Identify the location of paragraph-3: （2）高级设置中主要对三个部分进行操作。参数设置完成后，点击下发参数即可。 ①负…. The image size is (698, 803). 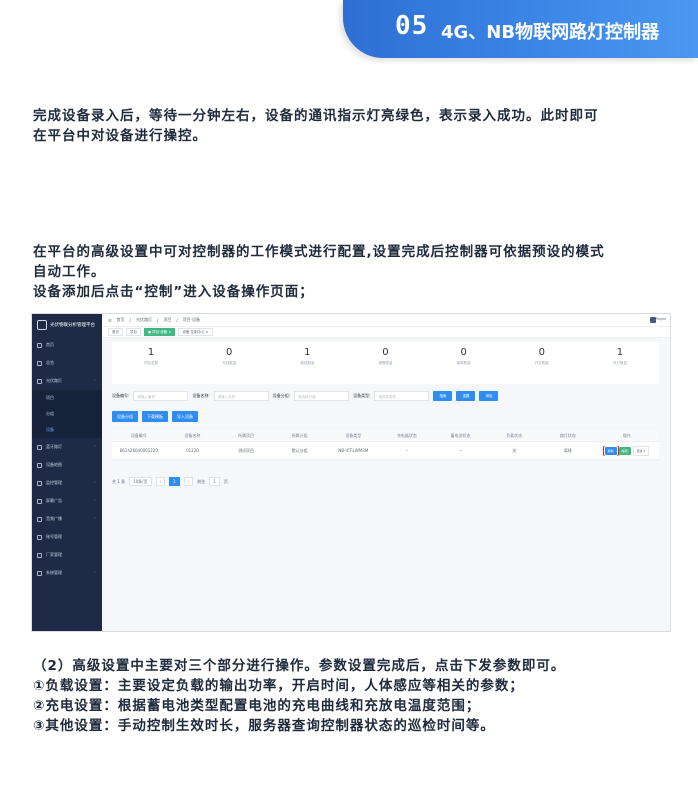
(299, 696).